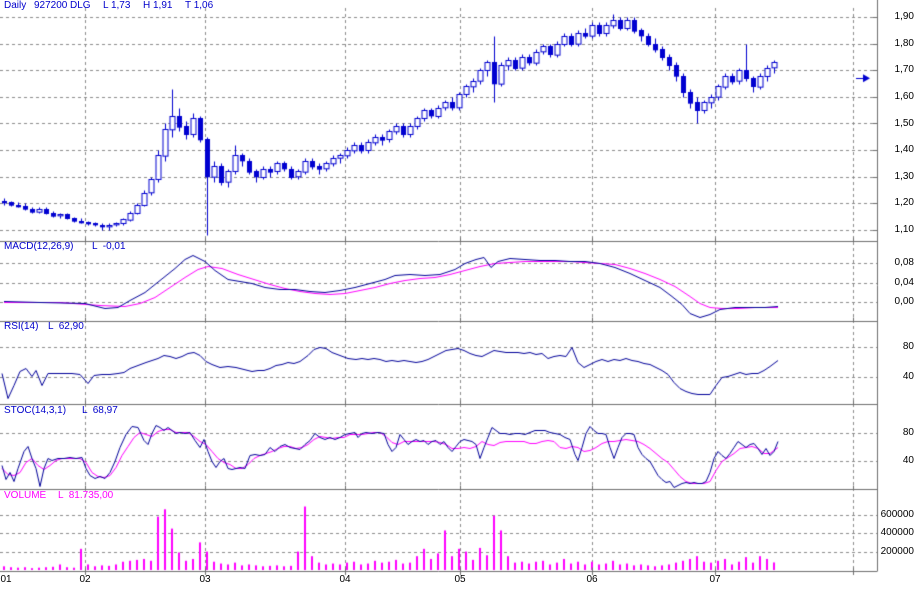 The height and width of the screenshot is (590, 918). Describe the element at coordinates (6, 579) in the screenshot. I see `month-label: 01` at that location.